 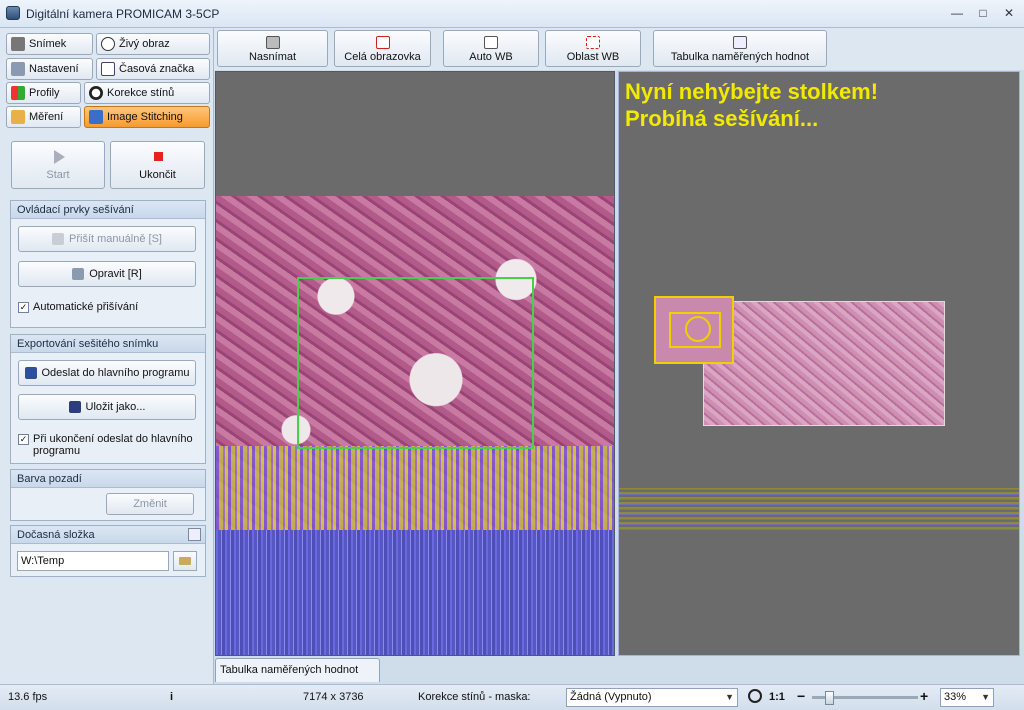 What do you see at coordinates (593, 42) in the screenshot?
I see `area-wb-icon` at bounding box center [593, 42].